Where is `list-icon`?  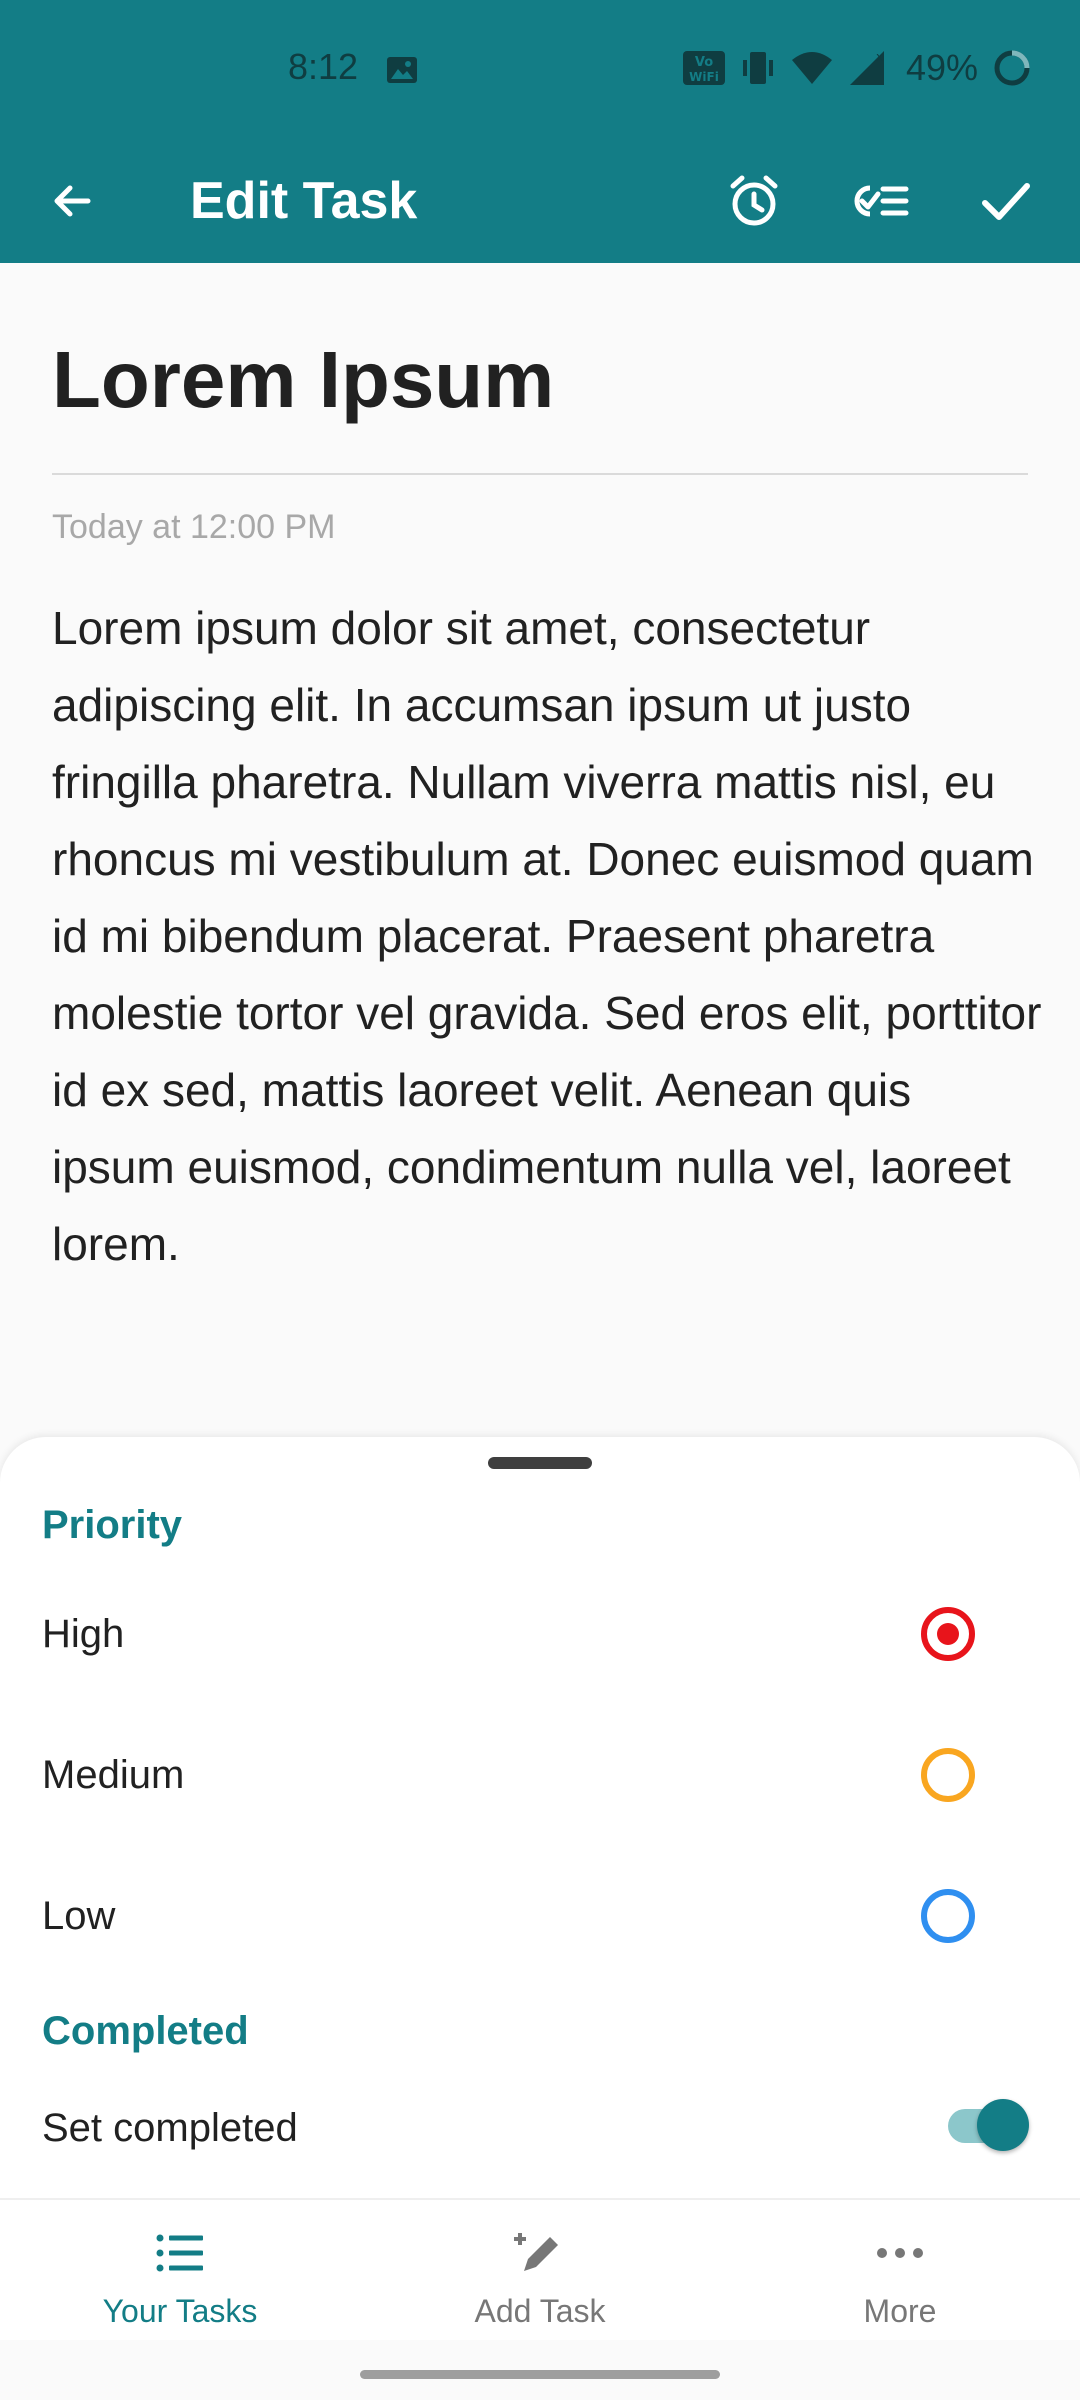
list-icon is located at coordinates (180, 2253).